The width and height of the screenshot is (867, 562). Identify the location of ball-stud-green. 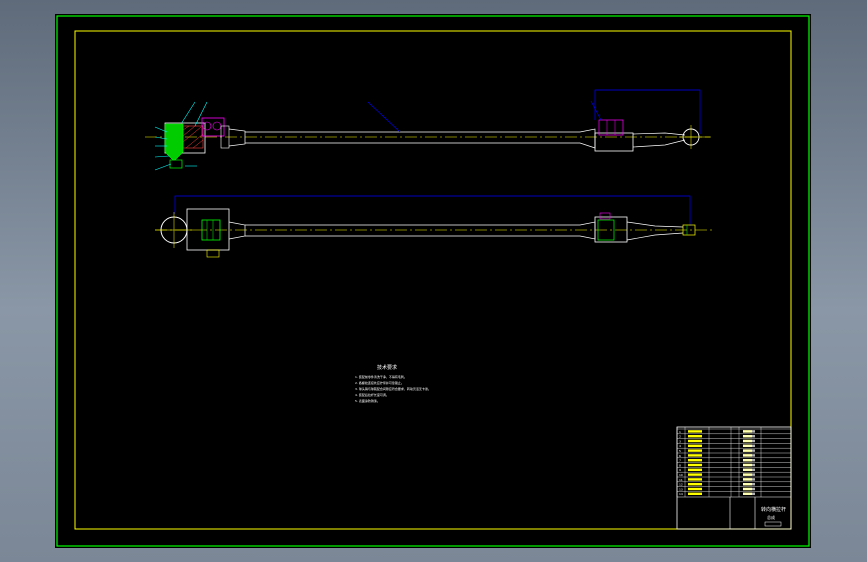
(174, 142).